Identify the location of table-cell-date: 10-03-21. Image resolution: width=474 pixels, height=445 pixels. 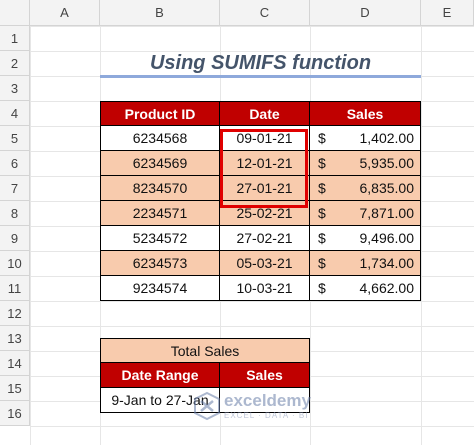
(265, 288).